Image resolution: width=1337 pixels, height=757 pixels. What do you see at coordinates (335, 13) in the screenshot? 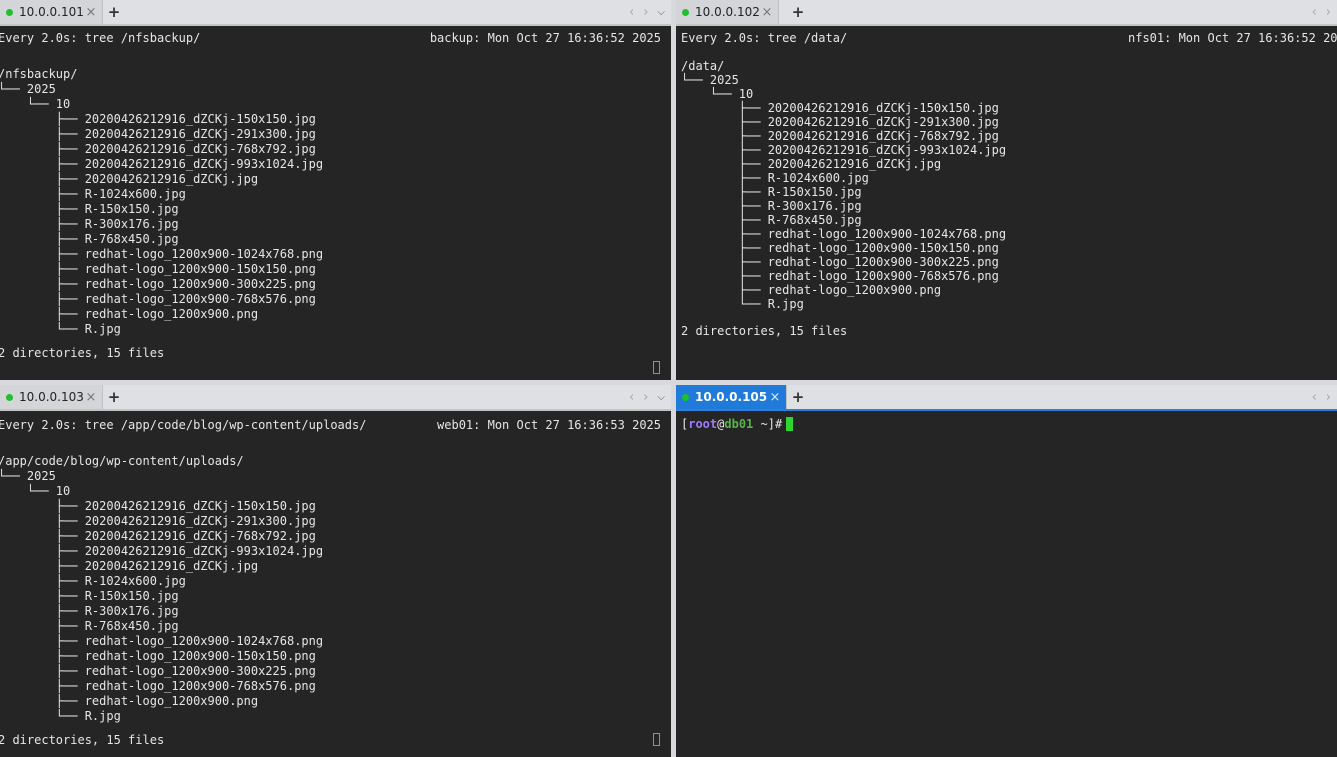
I see `tab-bar: 10.0.0.101 × + ‹ › ⌵` at bounding box center [335, 13].